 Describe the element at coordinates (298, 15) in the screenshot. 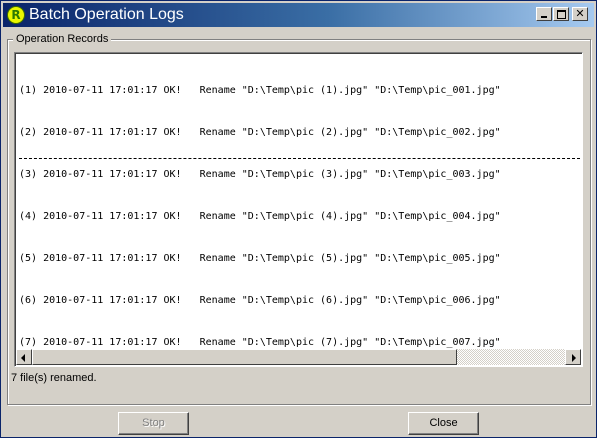

I see `title-bar: R Batch Operation Logs ✕` at that location.